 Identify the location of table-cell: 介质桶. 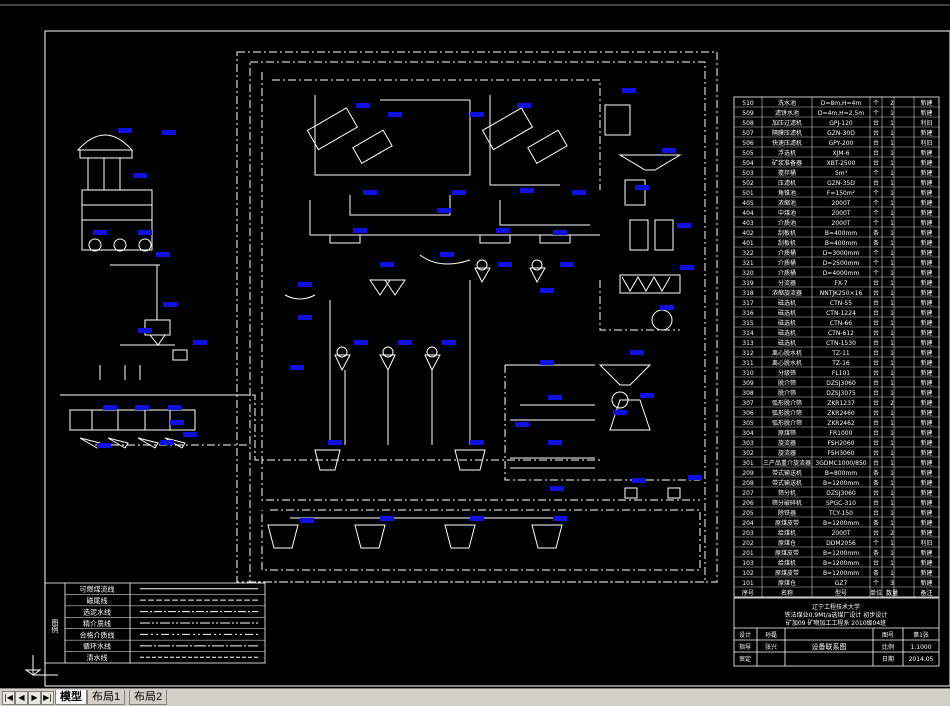
(787, 263).